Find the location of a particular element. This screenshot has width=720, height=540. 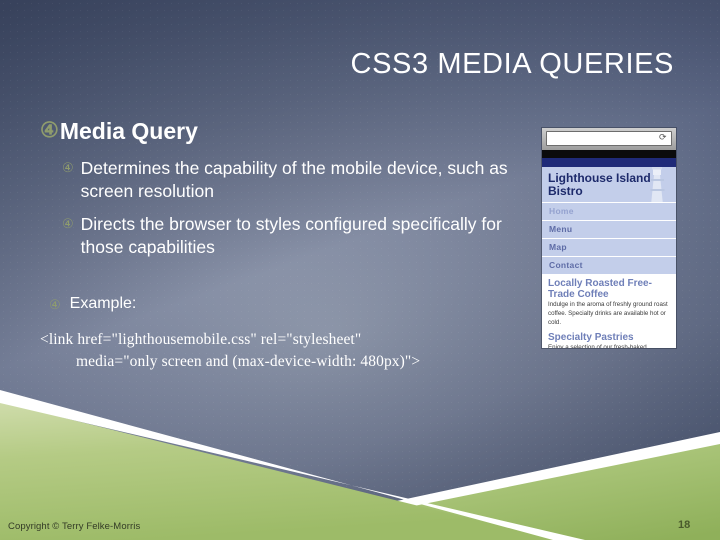

nav-item-menu: Menu is located at coordinates (609, 228).